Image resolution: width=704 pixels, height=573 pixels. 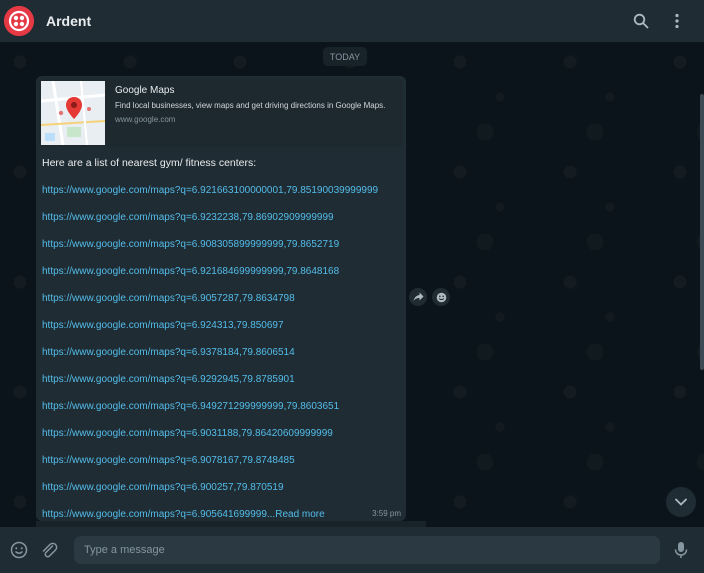 What do you see at coordinates (386, 513) in the screenshot?
I see `message-time: 3:59 pm` at bounding box center [386, 513].